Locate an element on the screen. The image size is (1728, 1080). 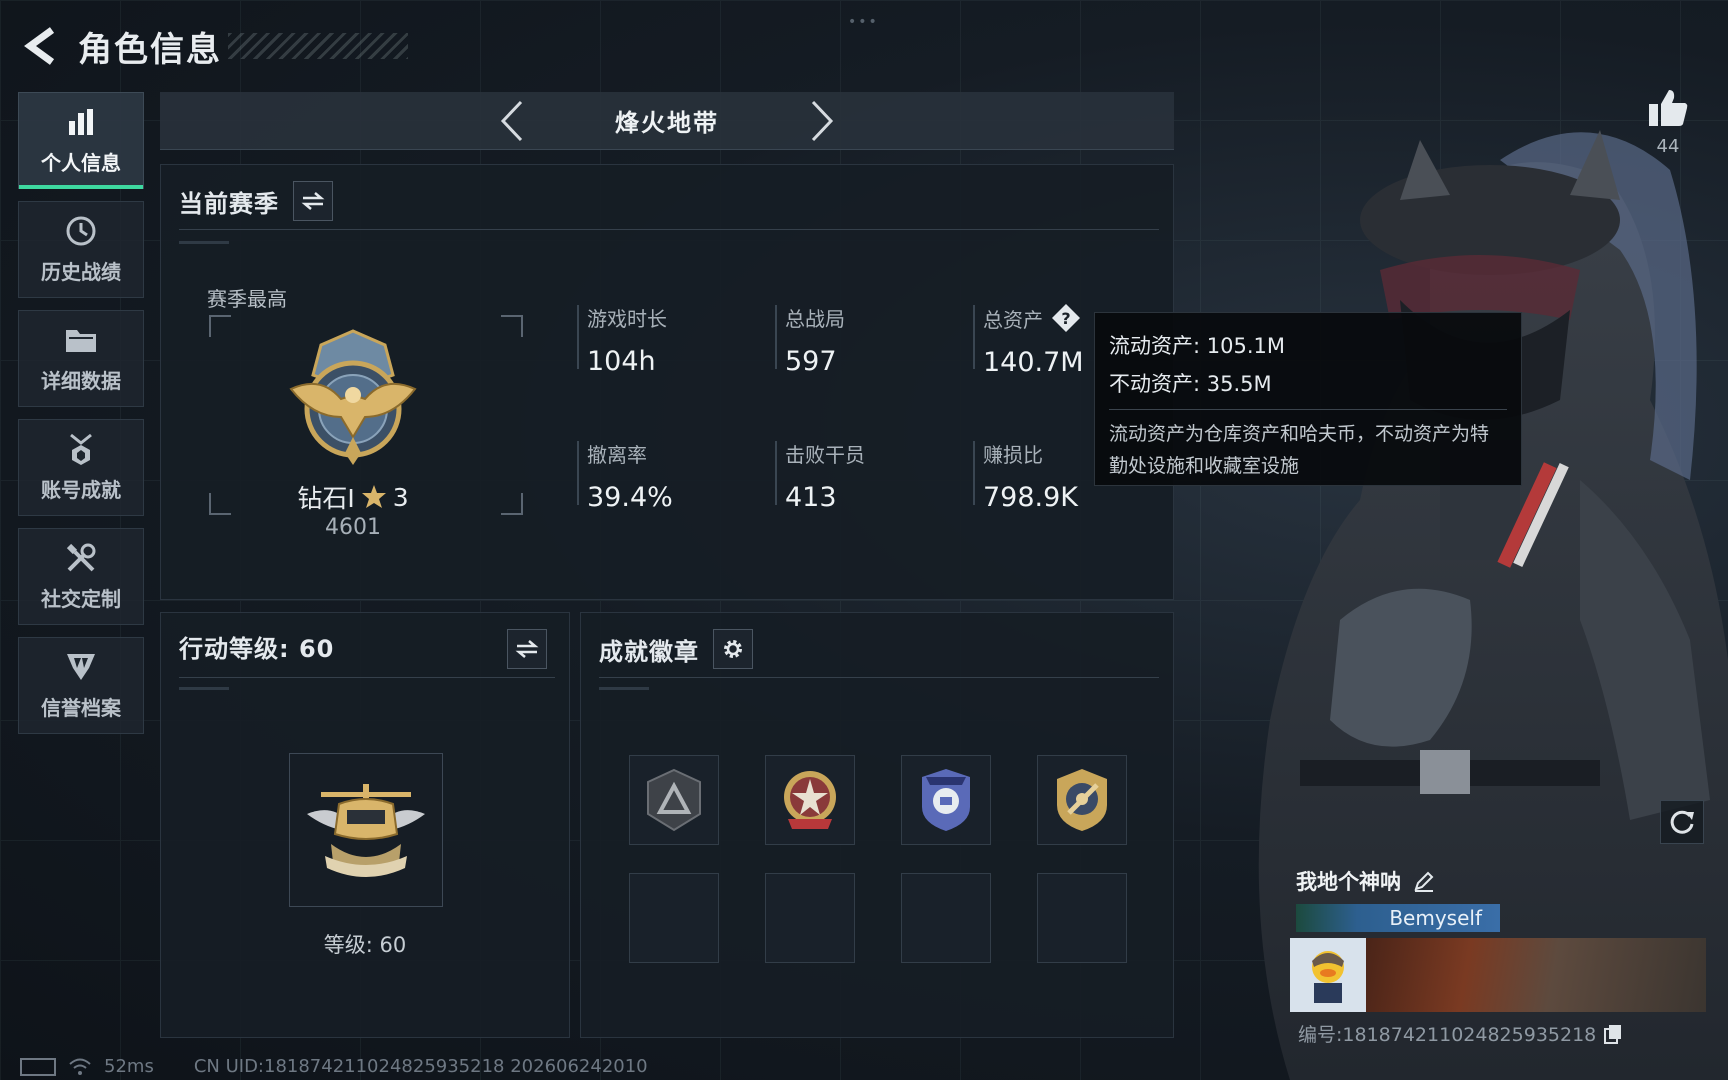
sidebar-item-label: 历史战绩 is located at coordinates (81, 272).